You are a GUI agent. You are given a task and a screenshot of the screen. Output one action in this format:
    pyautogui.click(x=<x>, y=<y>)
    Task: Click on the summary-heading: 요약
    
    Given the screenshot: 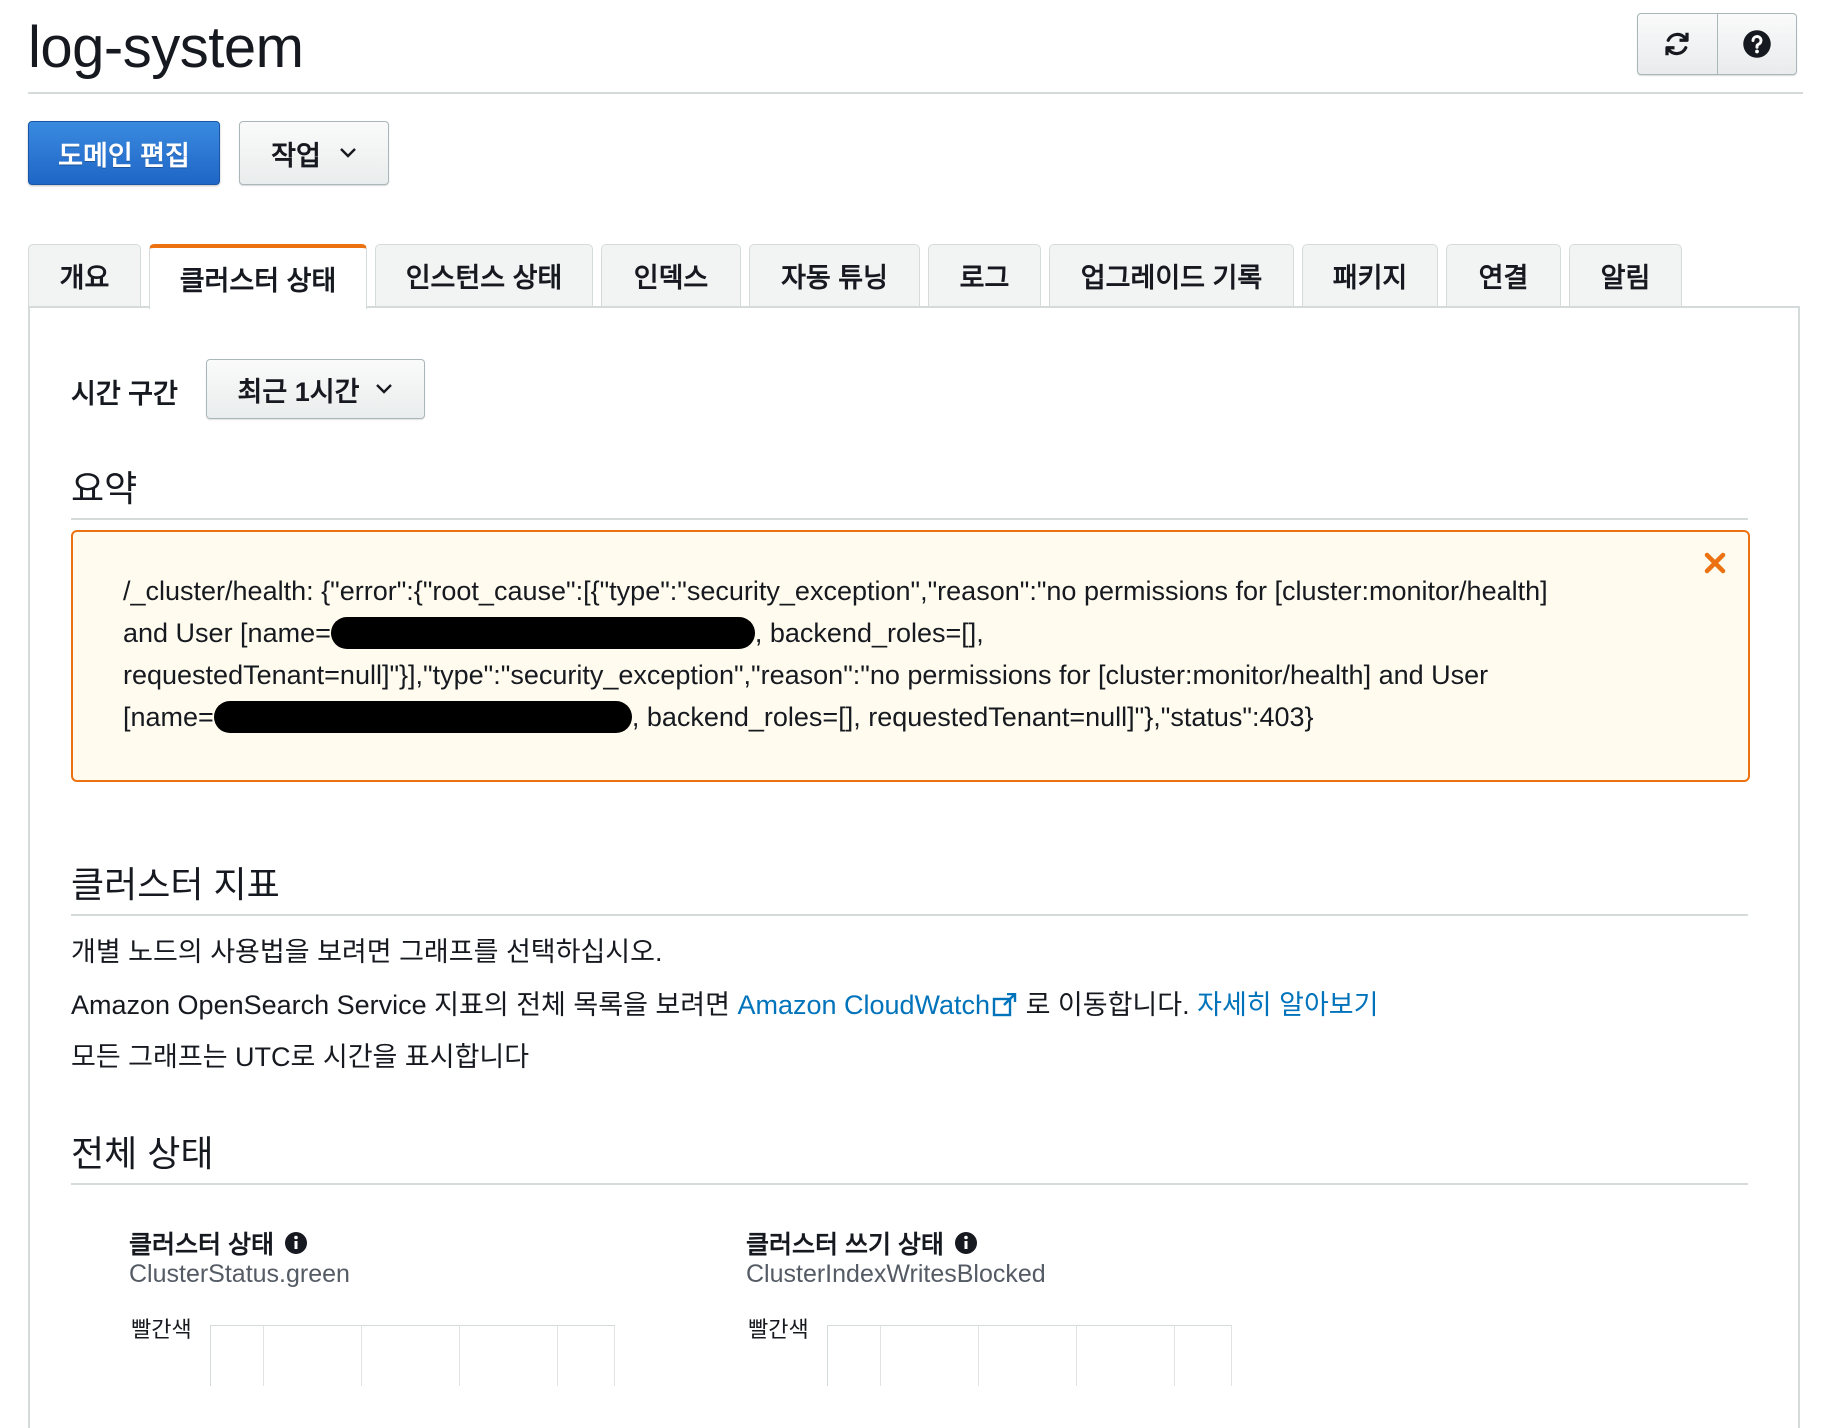 What is the action you would take?
    pyautogui.click(x=104, y=488)
    